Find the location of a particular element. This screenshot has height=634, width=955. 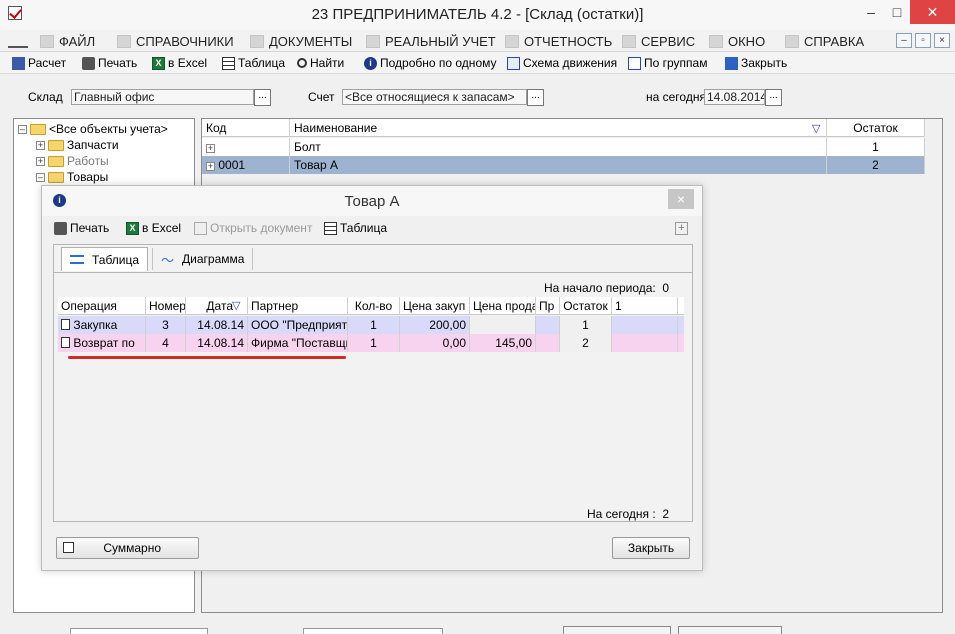

col-partner: Партнер is located at coordinates (298, 306).